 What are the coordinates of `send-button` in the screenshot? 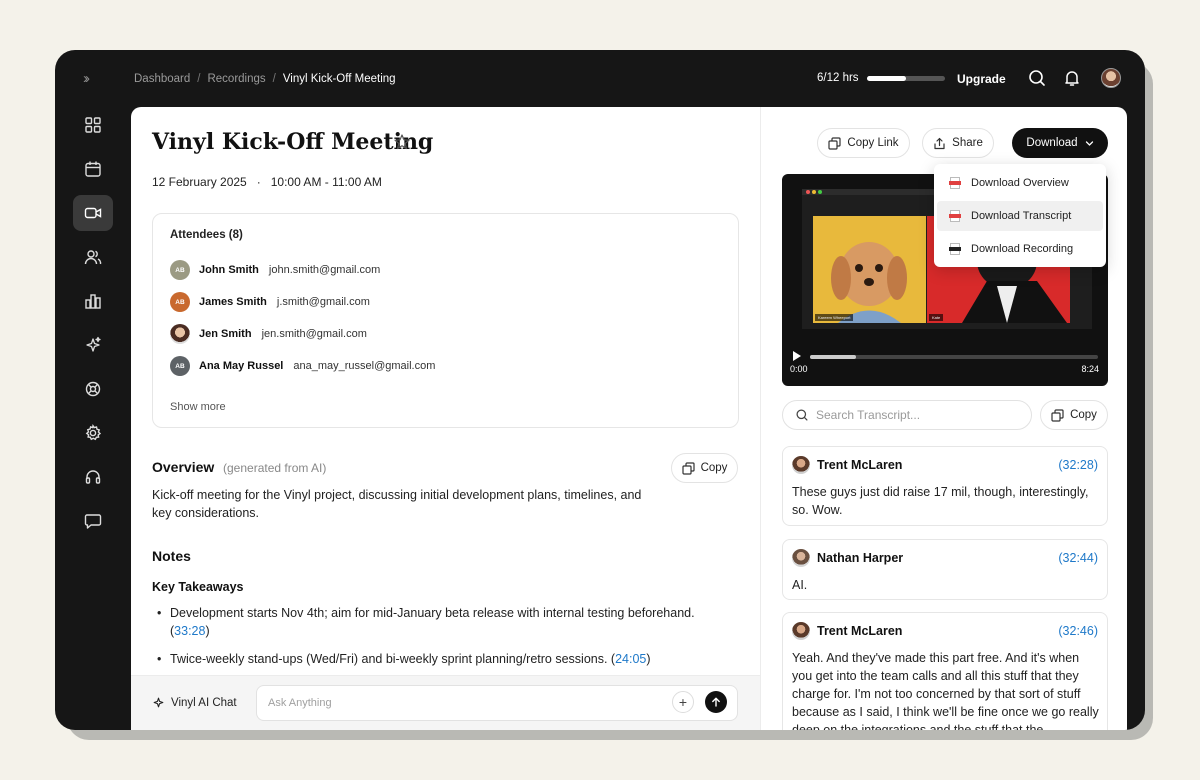 It's located at (716, 702).